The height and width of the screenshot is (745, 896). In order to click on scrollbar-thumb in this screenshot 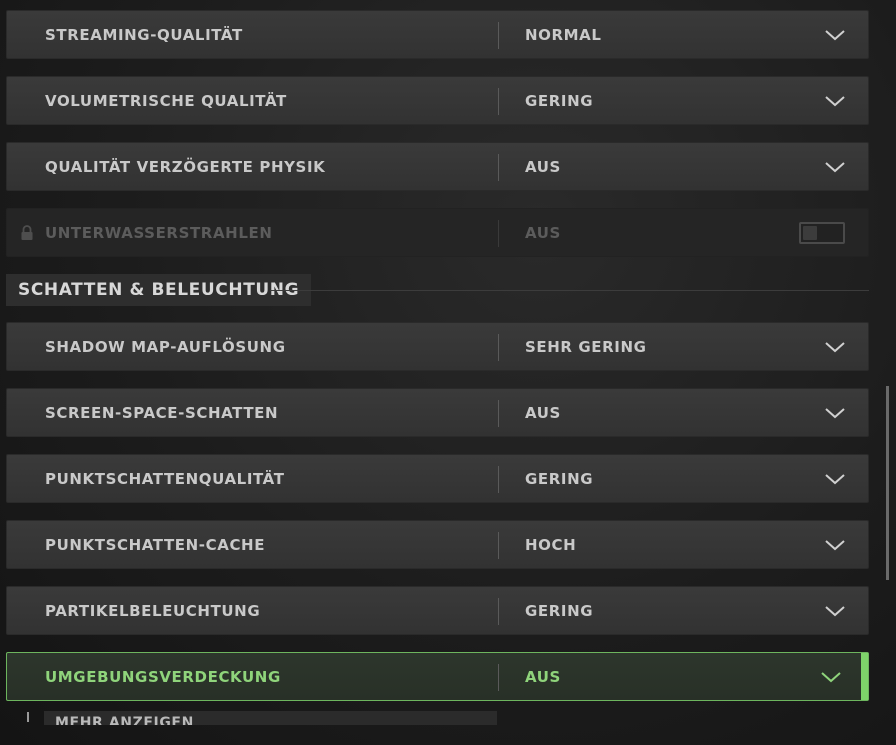, I will do `click(887, 483)`.